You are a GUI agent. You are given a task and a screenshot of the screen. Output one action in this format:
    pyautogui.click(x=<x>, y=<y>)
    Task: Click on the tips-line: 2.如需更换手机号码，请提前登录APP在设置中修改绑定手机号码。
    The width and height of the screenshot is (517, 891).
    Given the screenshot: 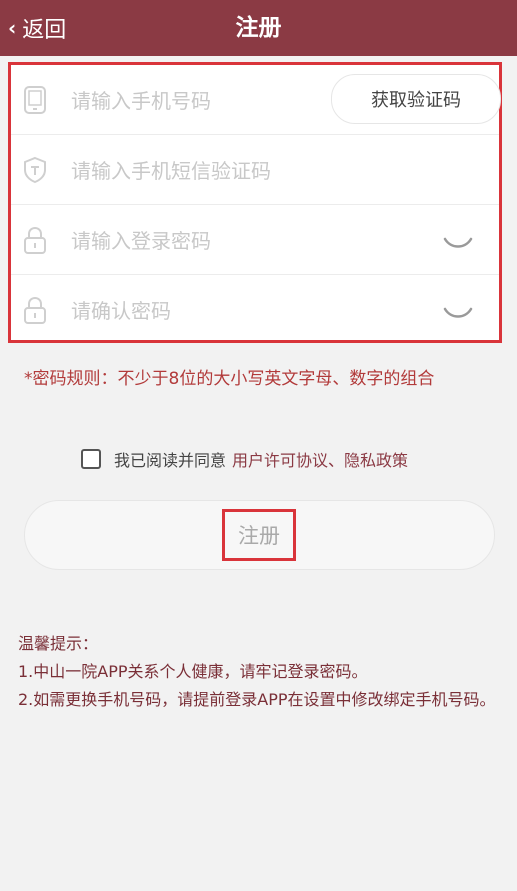 What is the action you would take?
    pyautogui.click(x=257, y=699)
    